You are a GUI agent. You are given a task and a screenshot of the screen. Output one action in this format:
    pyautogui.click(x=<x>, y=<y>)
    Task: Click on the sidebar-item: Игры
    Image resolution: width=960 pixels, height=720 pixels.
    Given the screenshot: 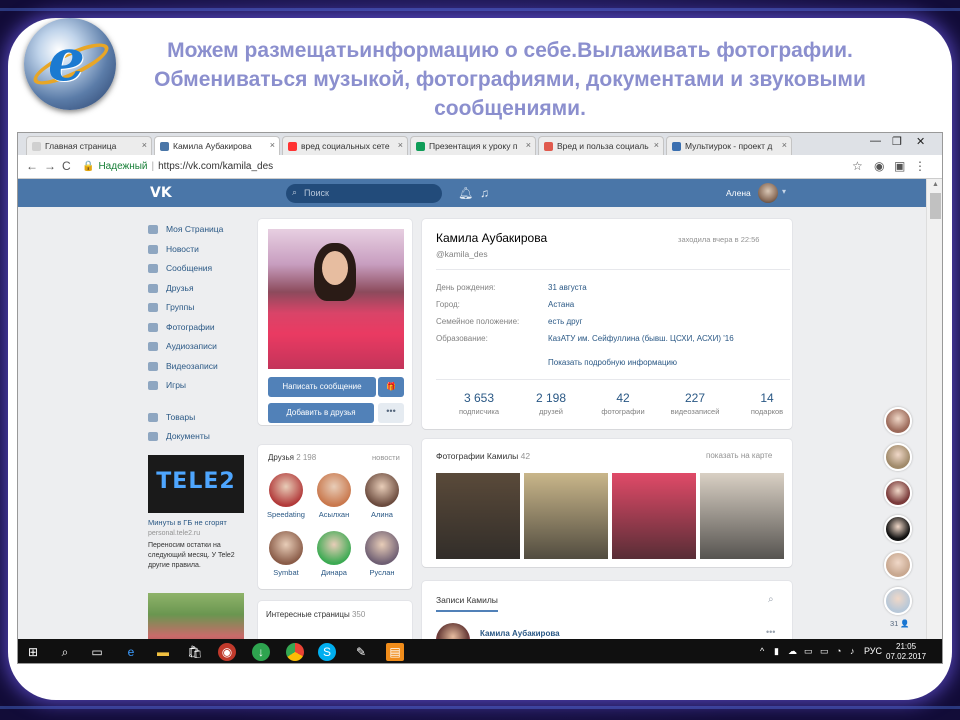 What is the action you would take?
    pyautogui.click(x=201, y=387)
    